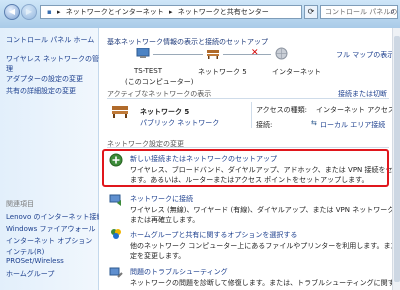 The height and width of the screenshot is (290, 400). I want to click on network-type-link: パブリック ネットワーク, so click(179, 123).